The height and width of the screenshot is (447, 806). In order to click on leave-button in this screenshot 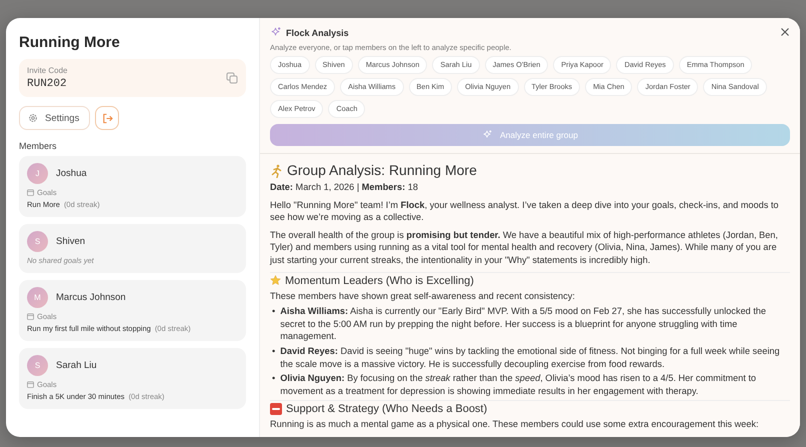, I will do `click(107, 118)`.